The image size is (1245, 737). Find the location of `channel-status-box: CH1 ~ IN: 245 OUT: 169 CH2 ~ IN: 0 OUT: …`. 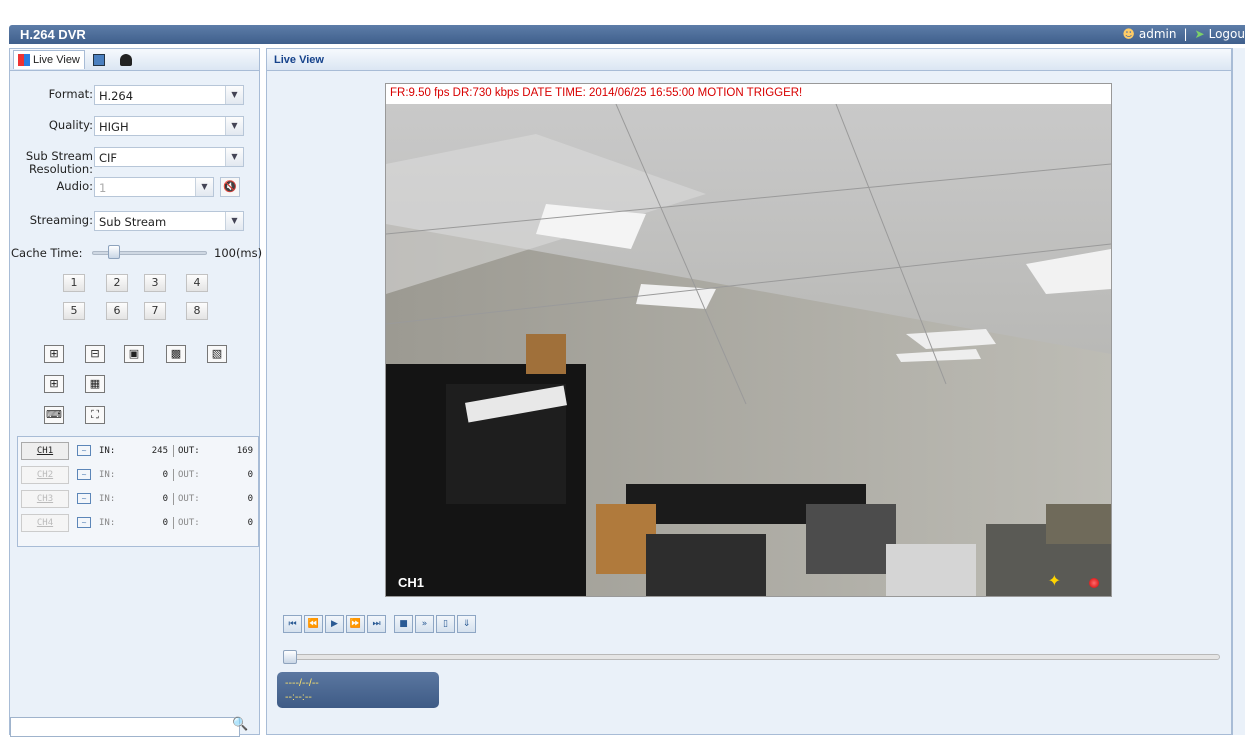

channel-status-box: CH1 ~ IN: 245 OUT: 169 CH2 ~ IN: 0 OUT: … is located at coordinates (138, 491).